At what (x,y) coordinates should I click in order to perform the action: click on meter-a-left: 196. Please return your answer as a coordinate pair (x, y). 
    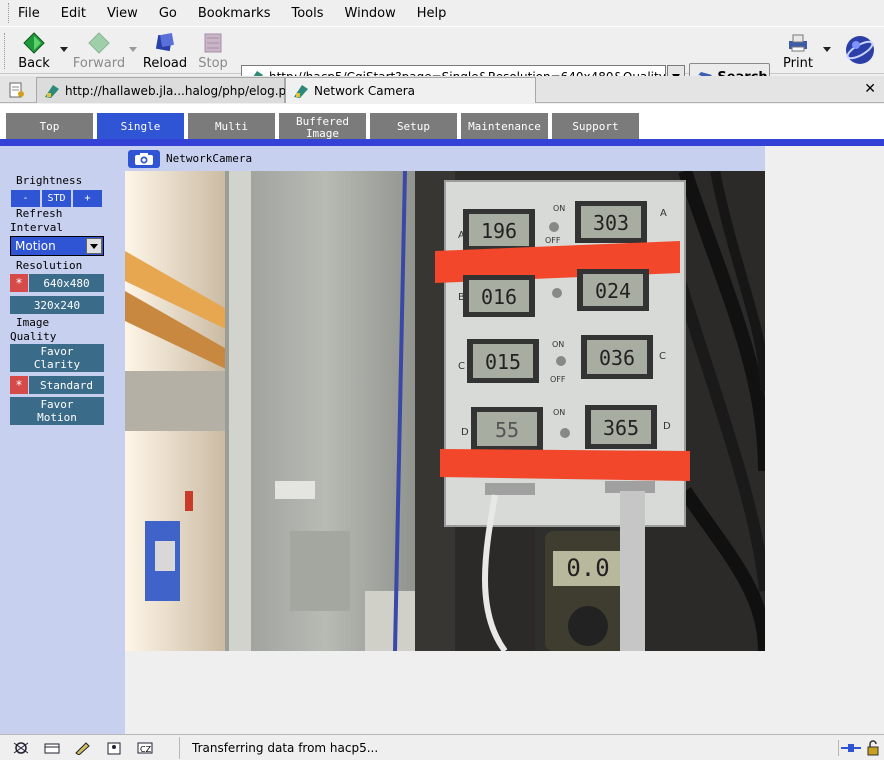
    Looking at the image, I should click on (499, 231).